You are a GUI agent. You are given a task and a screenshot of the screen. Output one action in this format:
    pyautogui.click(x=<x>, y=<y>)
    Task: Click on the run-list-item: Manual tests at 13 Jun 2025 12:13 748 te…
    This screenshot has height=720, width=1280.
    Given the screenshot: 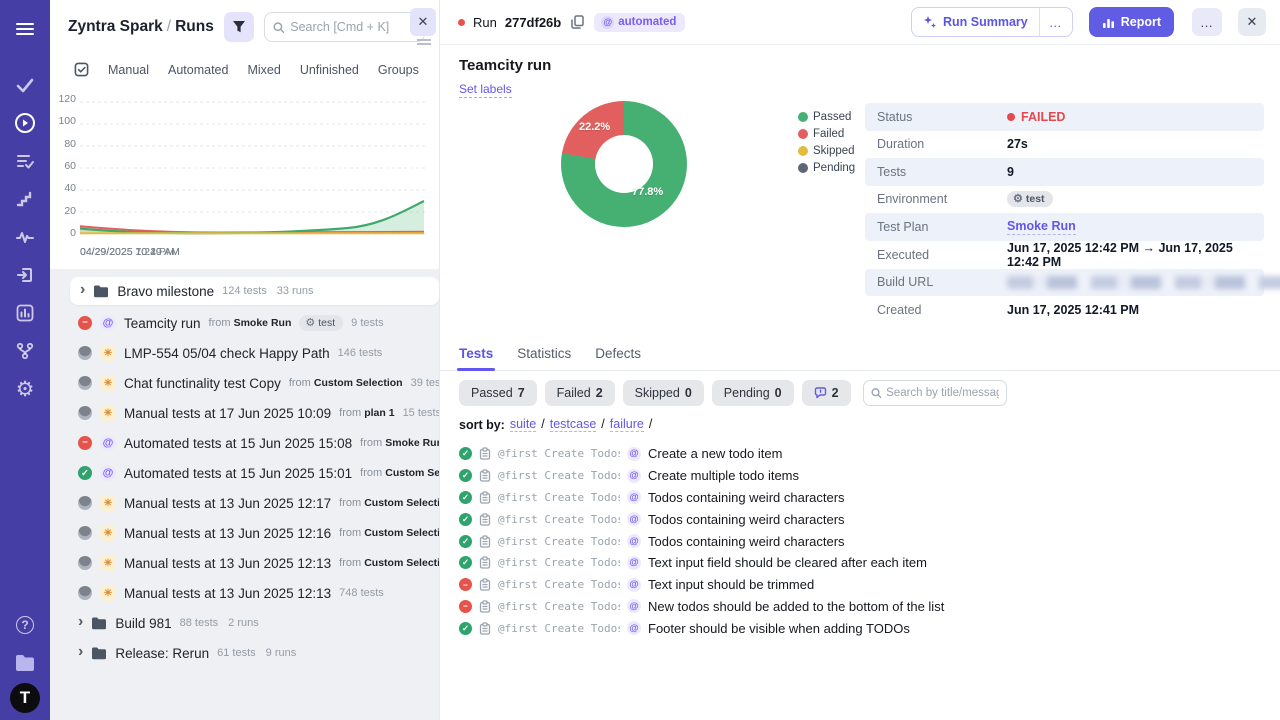 What is the action you would take?
    pyautogui.click(x=244, y=593)
    